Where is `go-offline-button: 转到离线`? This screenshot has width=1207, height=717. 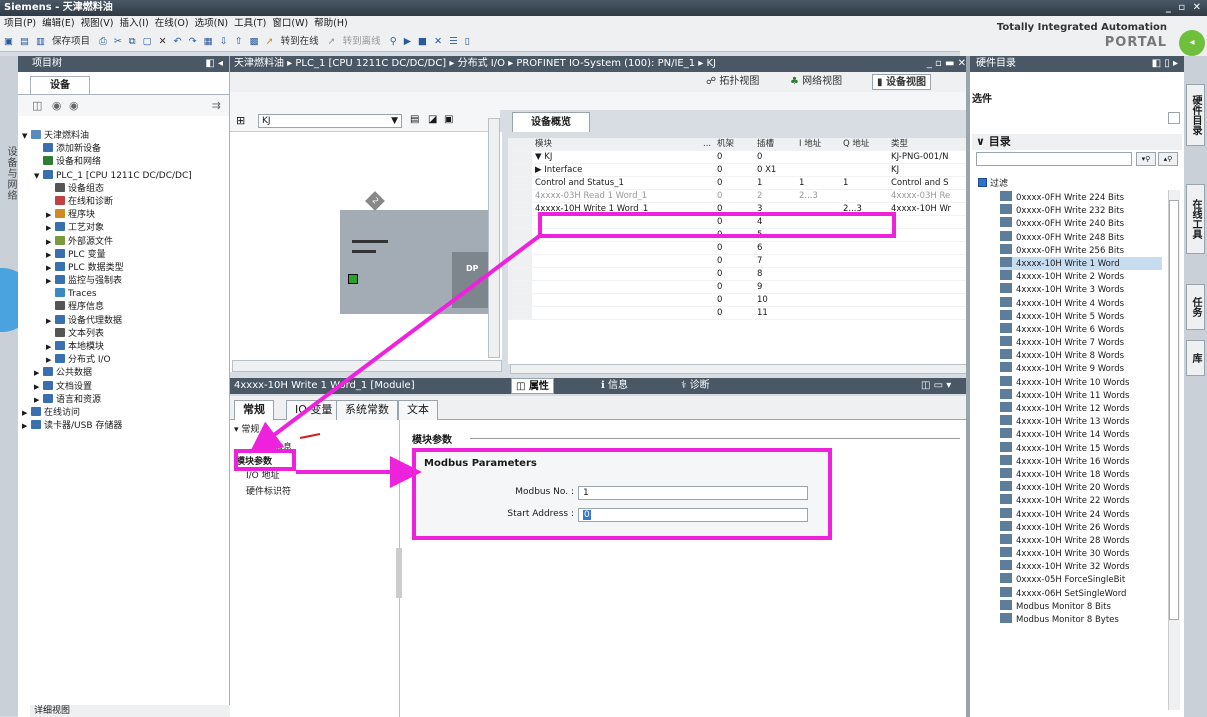 go-offline-button: 转到离线 is located at coordinates (362, 41).